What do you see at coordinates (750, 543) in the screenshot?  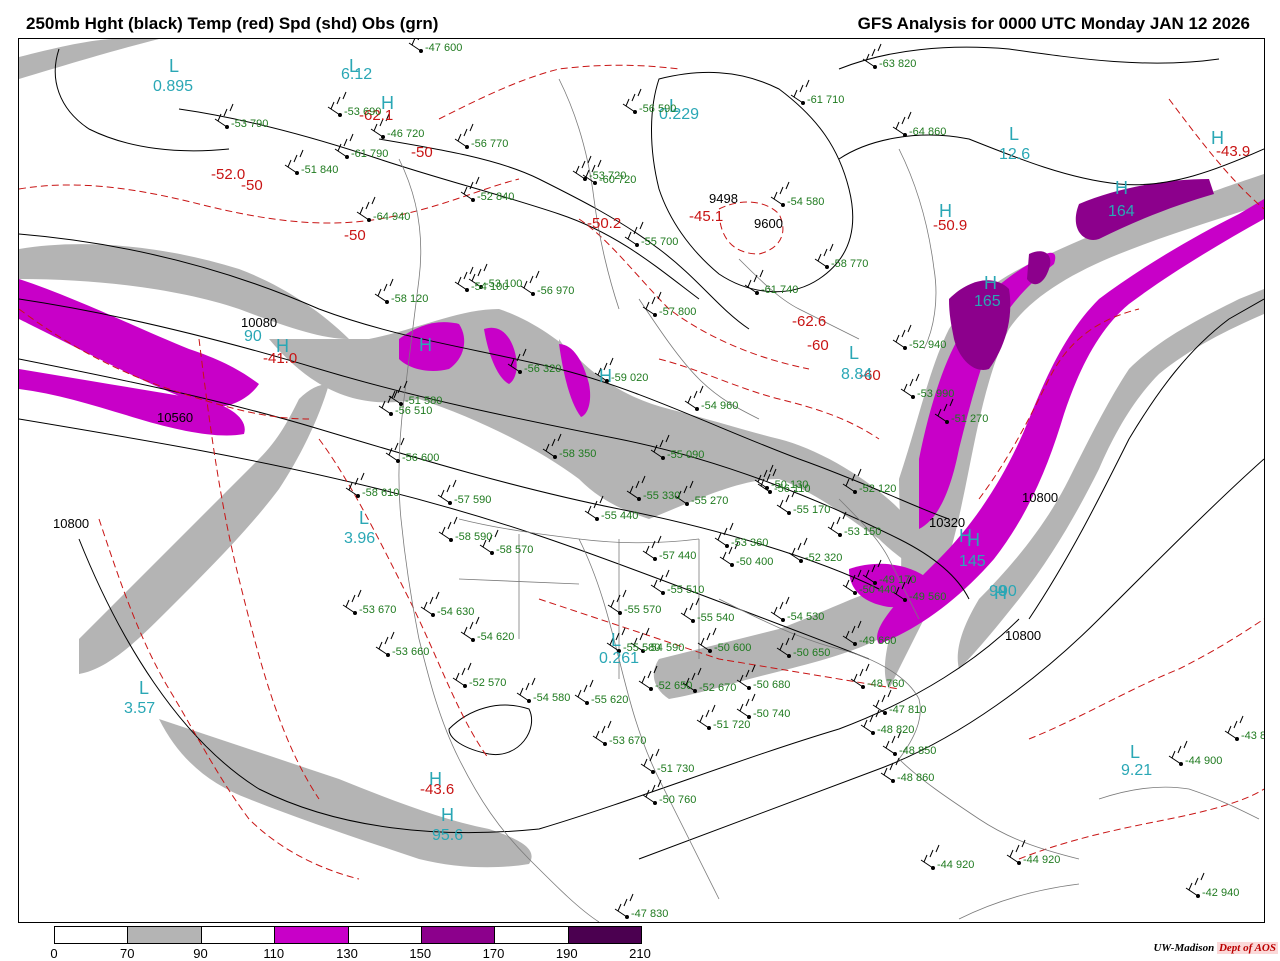 I see `observation-label: -53 360` at bounding box center [750, 543].